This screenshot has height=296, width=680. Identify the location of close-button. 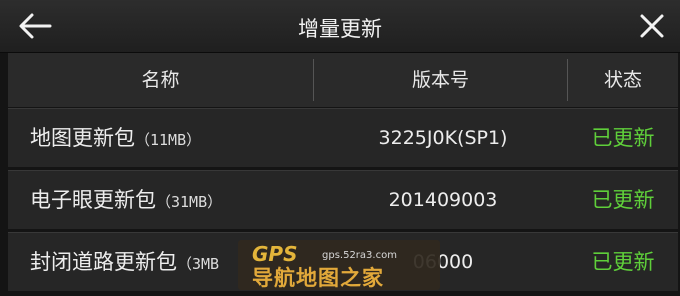
(652, 26).